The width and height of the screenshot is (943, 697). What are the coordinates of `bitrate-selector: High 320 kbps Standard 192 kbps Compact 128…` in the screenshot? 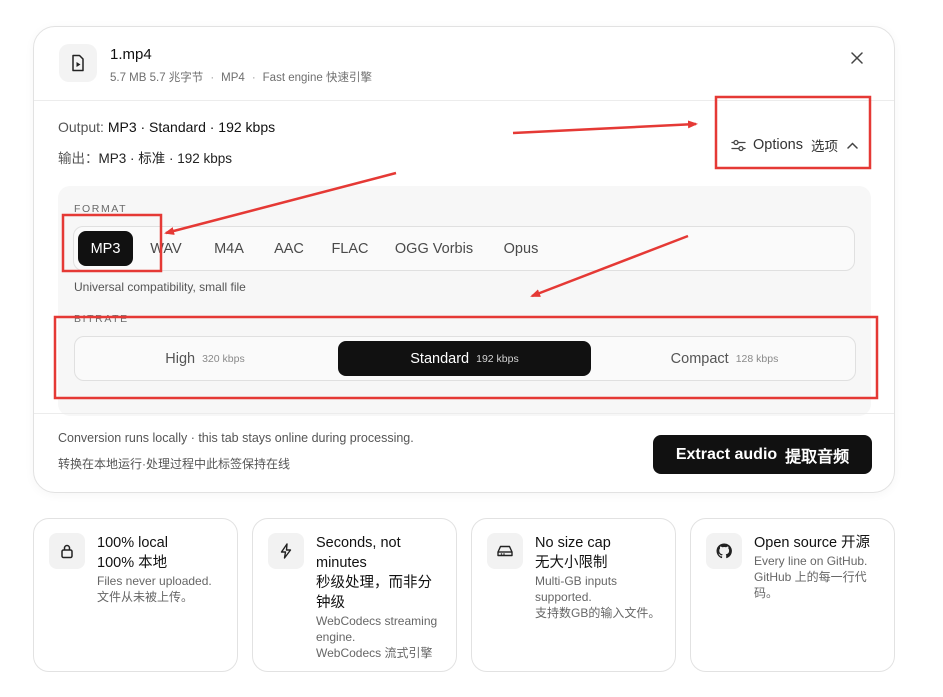 It's located at (465, 358).